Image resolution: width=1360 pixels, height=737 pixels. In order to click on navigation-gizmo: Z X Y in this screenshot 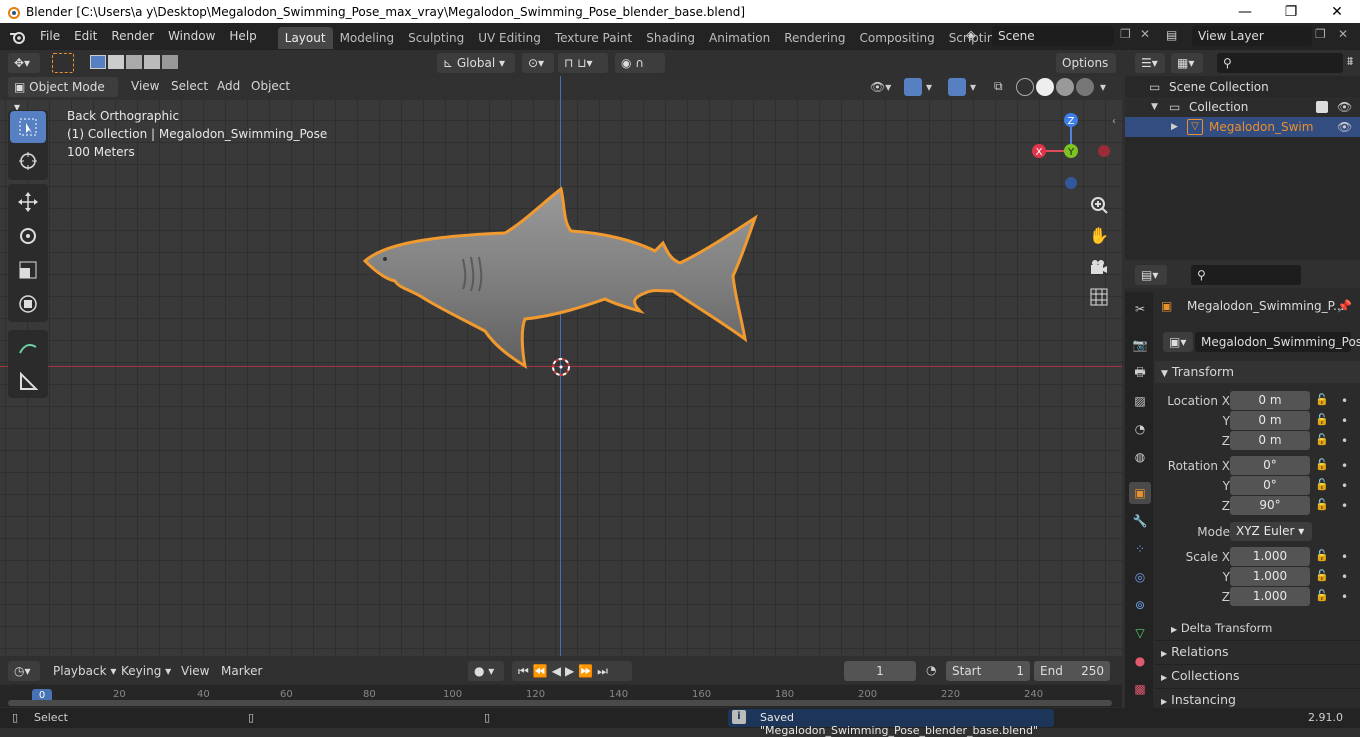, I will do `click(1072, 148)`.